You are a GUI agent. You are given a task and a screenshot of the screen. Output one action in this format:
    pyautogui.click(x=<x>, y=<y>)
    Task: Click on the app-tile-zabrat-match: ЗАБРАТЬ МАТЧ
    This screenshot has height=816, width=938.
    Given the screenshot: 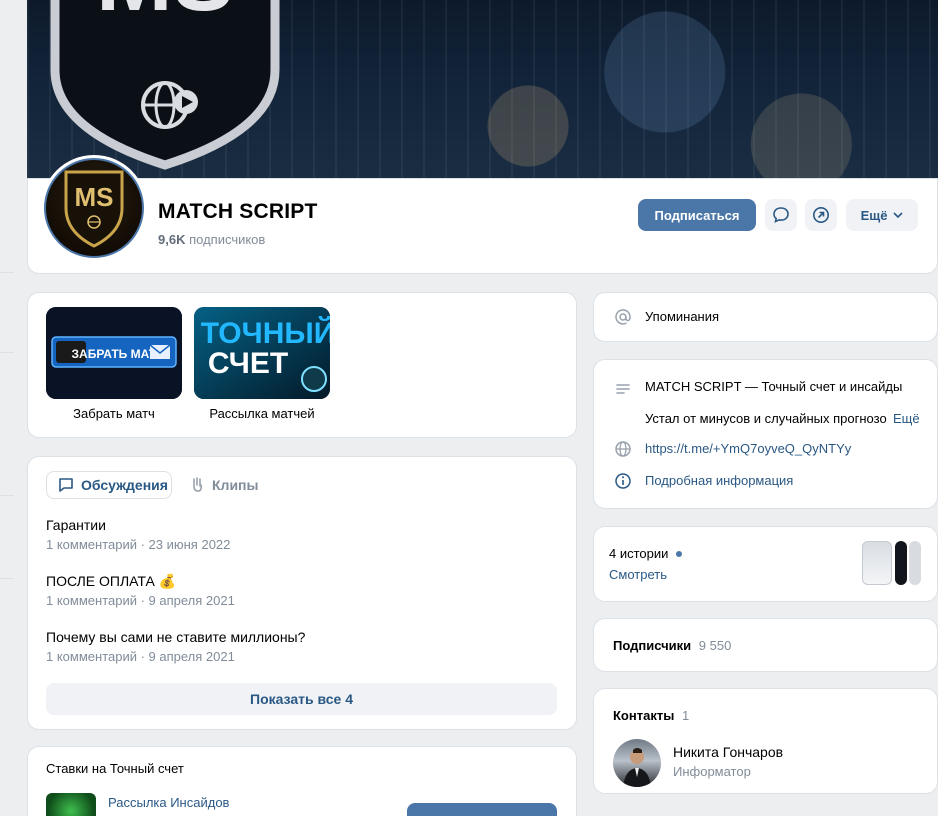 What is the action you would take?
    pyautogui.click(x=114, y=353)
    